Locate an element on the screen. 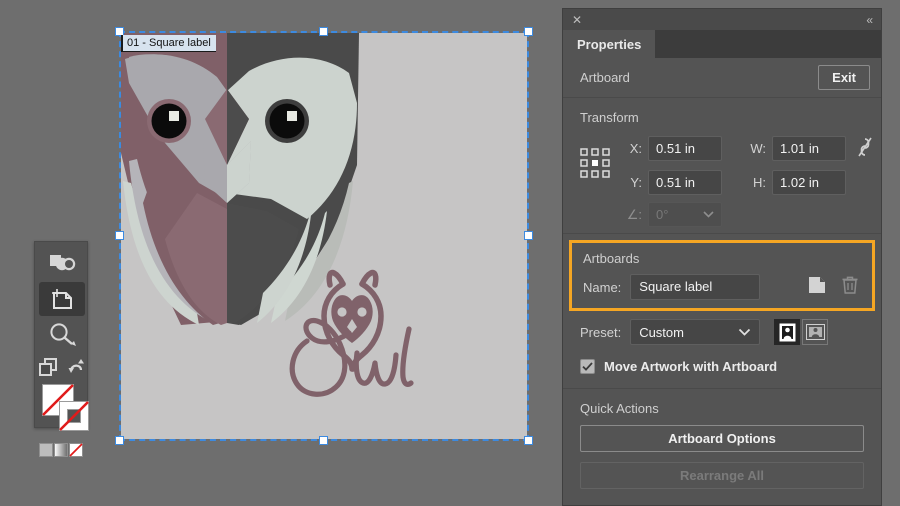 The width and height of the screenshot is (900, 506). fill-stroke-control is located at coordinates (62, 412).